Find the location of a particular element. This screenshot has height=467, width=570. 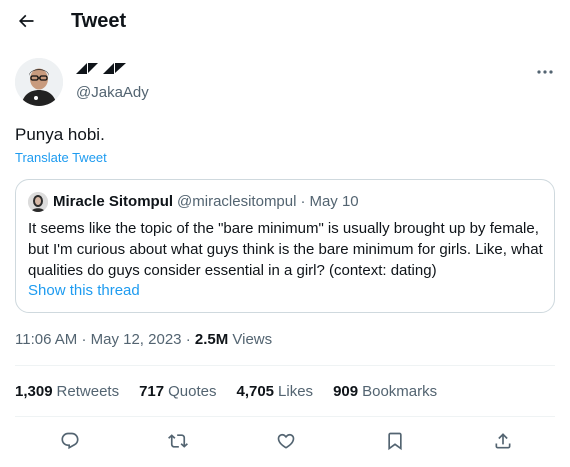

back-button is located at coordinates (26, 21).